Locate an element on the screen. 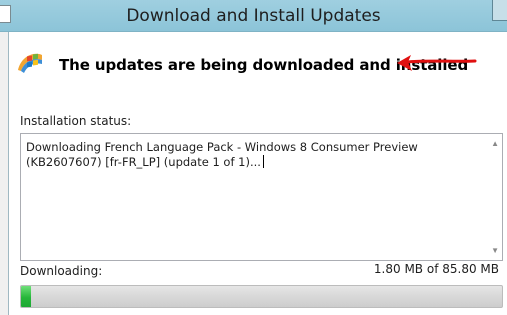 This screenshot has width=507, height=315. title-bar: Download and Install Updates is located at coordinates (253, 16).